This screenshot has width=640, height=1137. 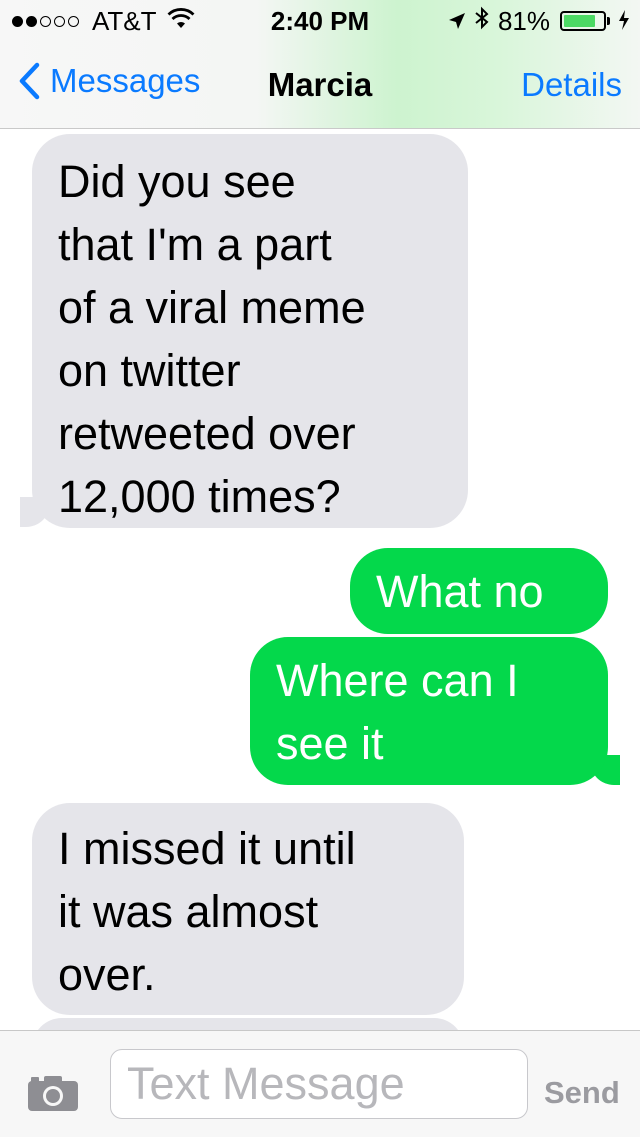 What do you see at coordinates (107, 974) in the screenshot?
I see `message-line: over.` at bounding box center [107, 974].